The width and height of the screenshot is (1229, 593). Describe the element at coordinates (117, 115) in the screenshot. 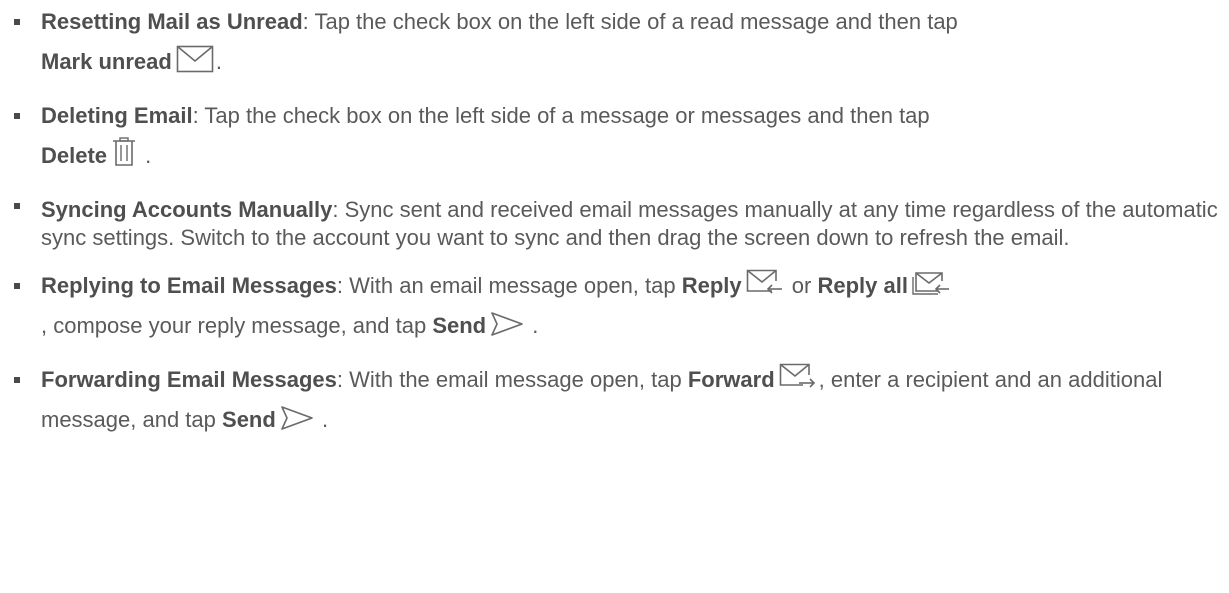

I see `term-heading: Deleting Email` at that location.